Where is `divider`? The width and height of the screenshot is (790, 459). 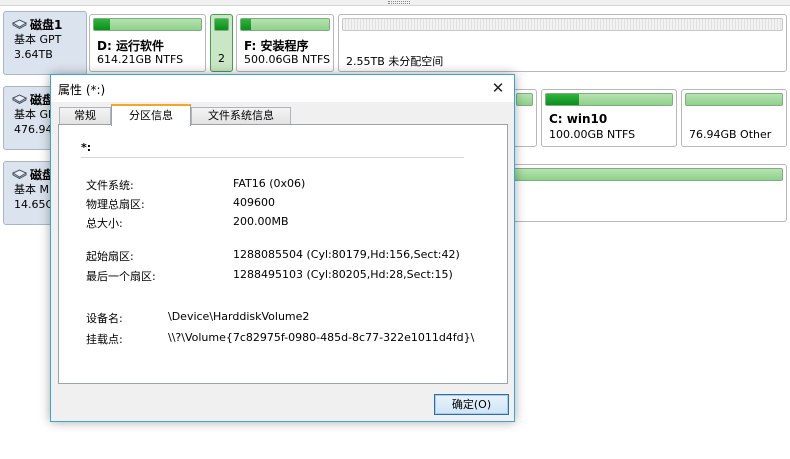 divider is located at coordinates (272, 157).